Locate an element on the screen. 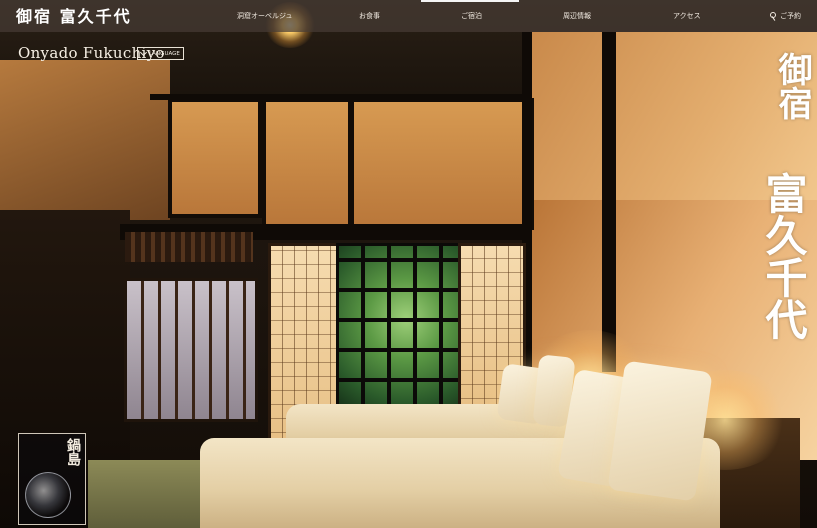 The width and height of the screenshot is (817, 528). nav-item-stay: ご宿泊 is located at coordinates (471, 16).